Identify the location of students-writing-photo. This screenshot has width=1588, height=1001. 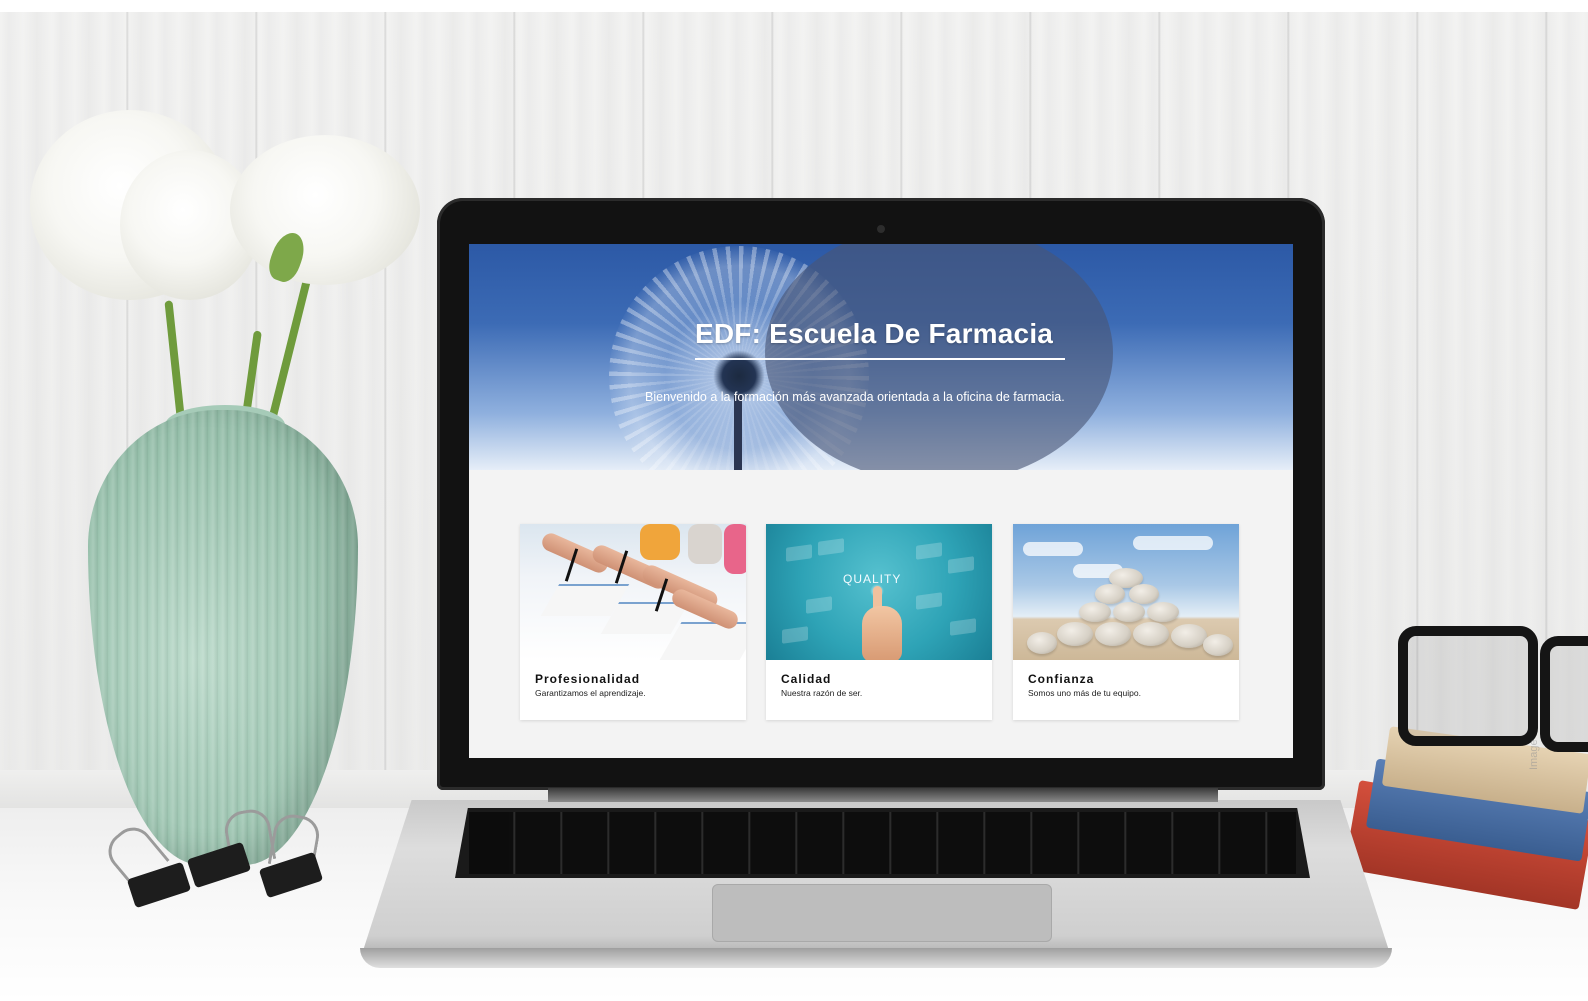
(633, 592).